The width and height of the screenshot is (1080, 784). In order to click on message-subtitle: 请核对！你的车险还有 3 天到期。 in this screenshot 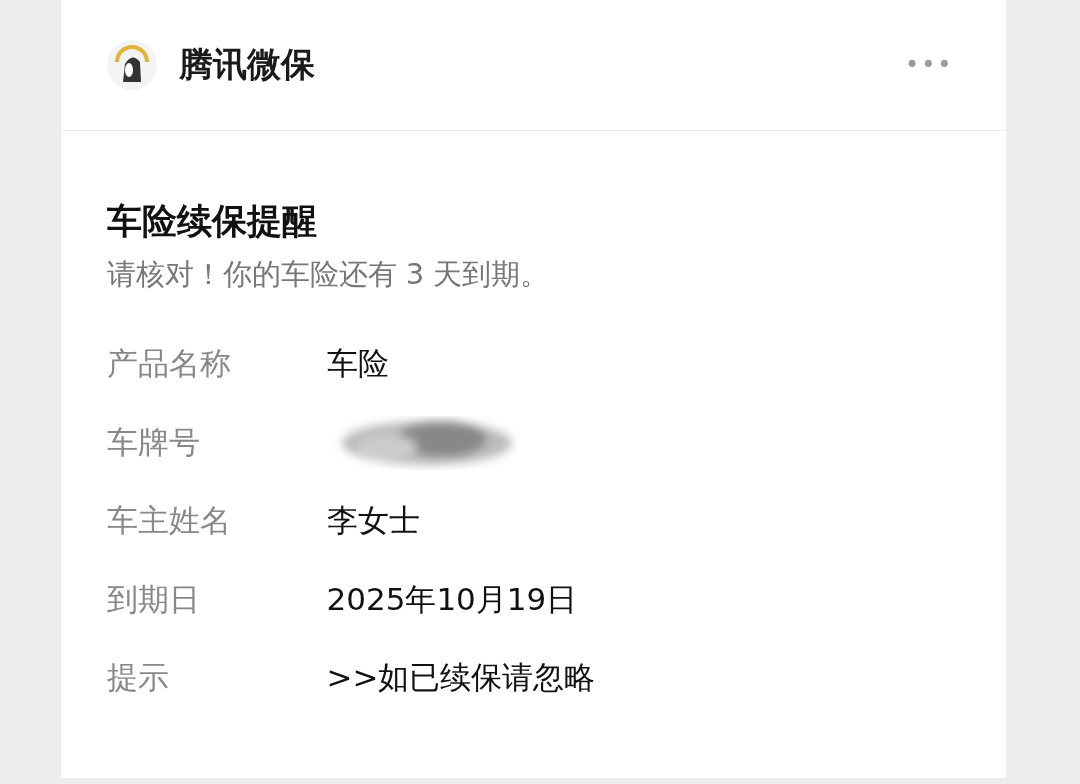, I will do `click(328, 274)`.